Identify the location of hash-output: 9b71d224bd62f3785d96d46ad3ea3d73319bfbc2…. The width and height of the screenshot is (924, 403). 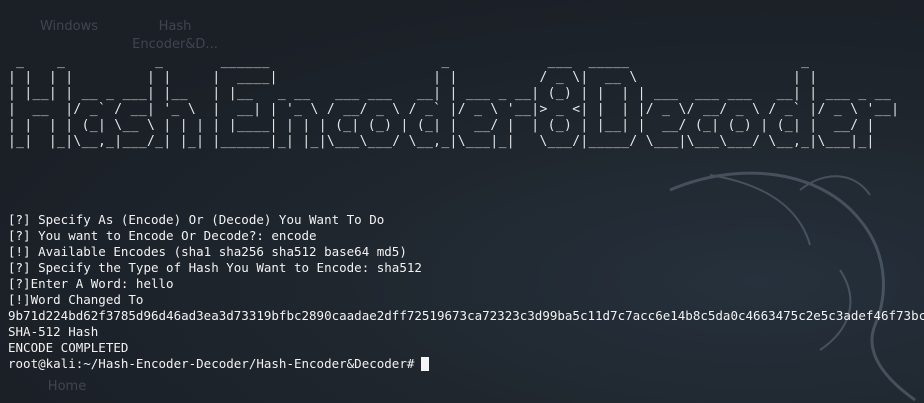
(466, 315).